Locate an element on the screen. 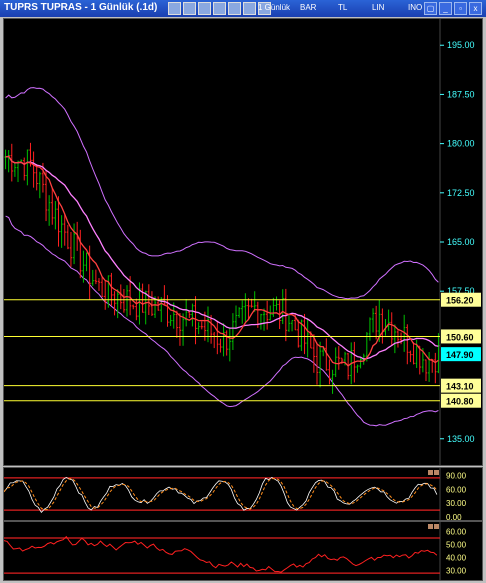 This screenshot has width=486, height=583. axis-tick-label: 165.00 is located at coordinates (461, 242).